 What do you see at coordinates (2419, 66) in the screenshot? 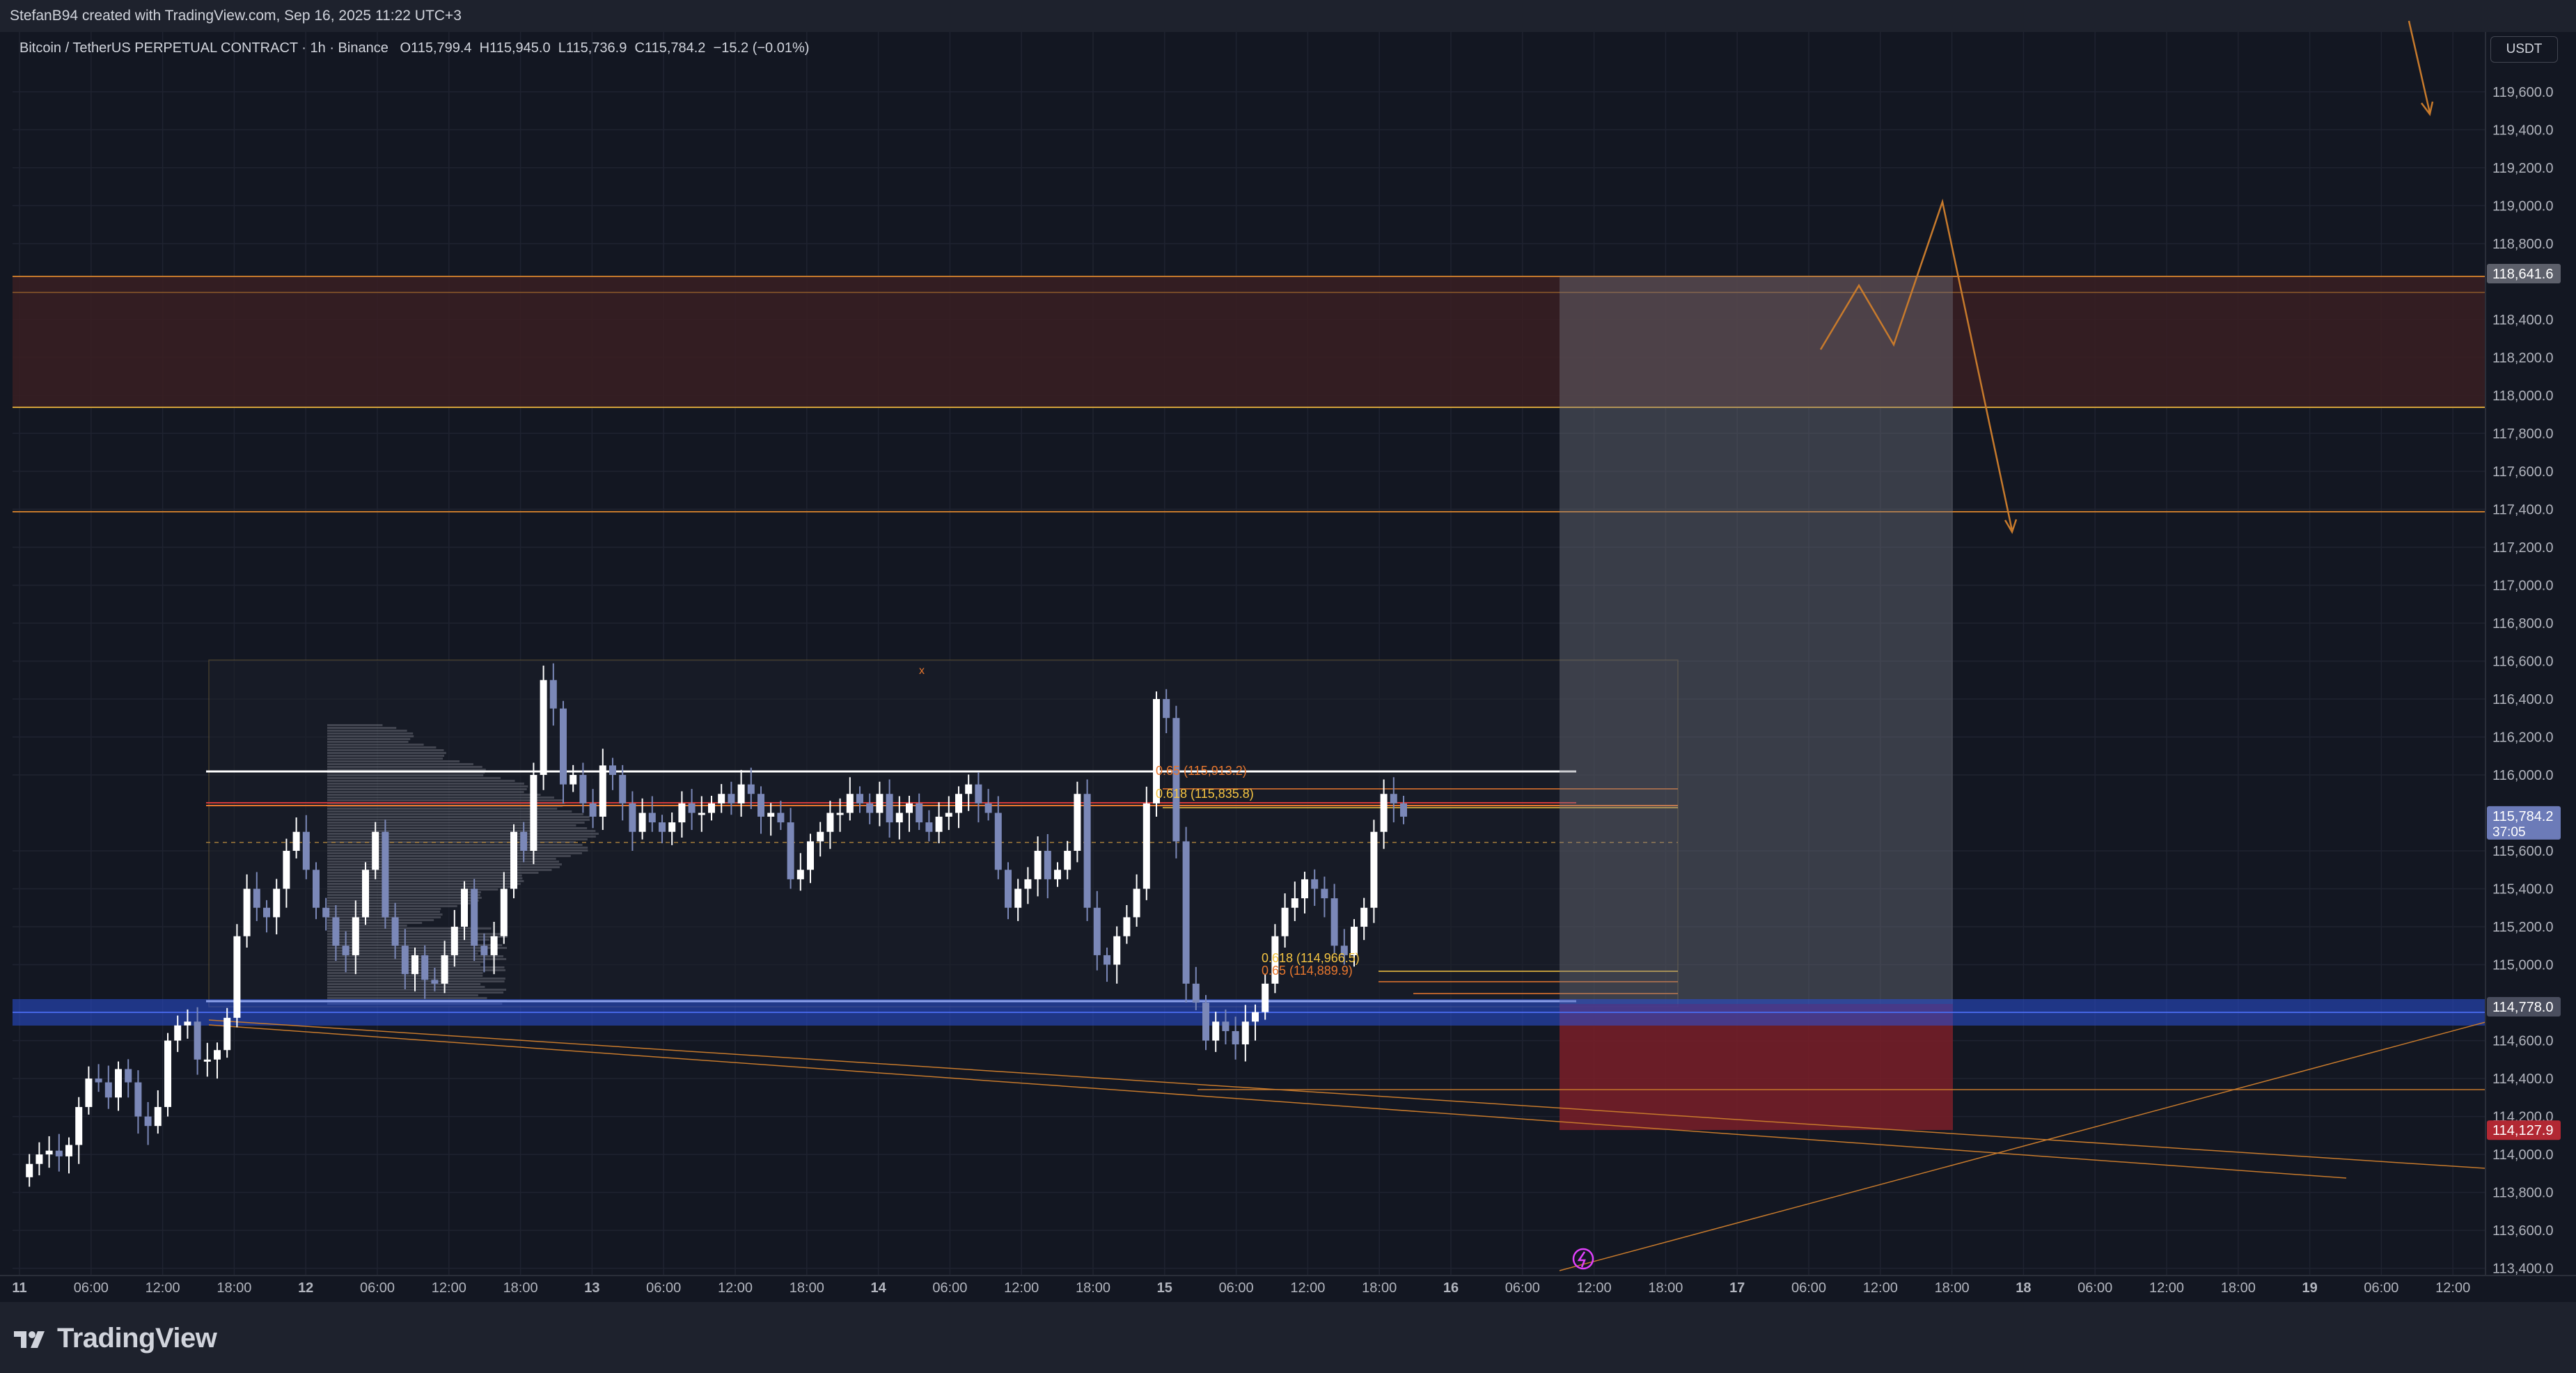
I see `projection-top-arrow` at bounding box center [2419, 66].